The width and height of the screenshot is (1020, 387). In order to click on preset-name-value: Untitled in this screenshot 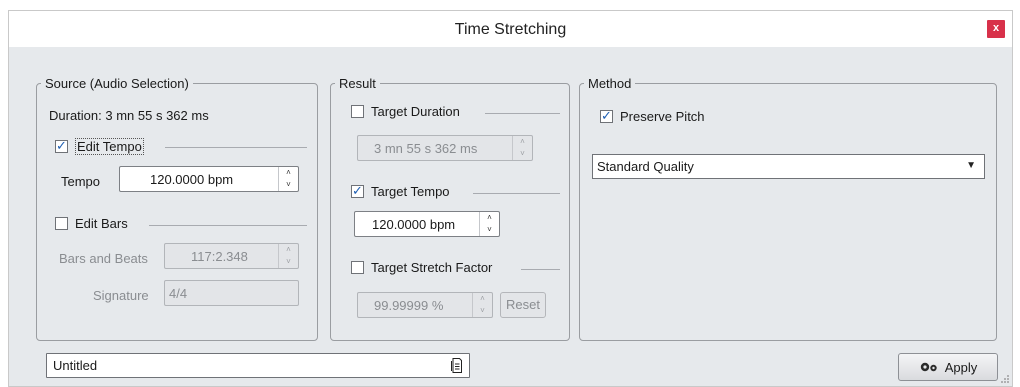, I will do `click(75, 365)`.